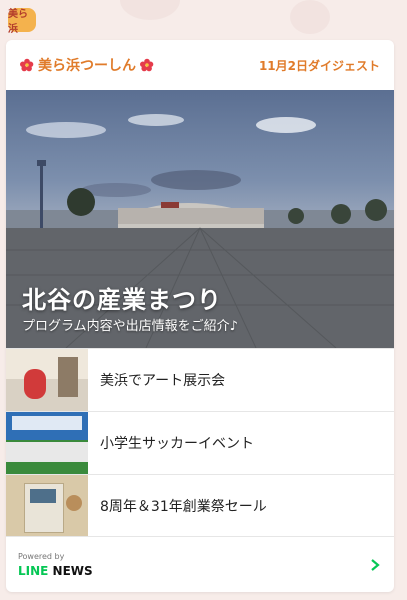 The width and height of the screenshot is (407, 600). I want to click on digest-date: 11月2日ダイジェスト, so click(319, 65).